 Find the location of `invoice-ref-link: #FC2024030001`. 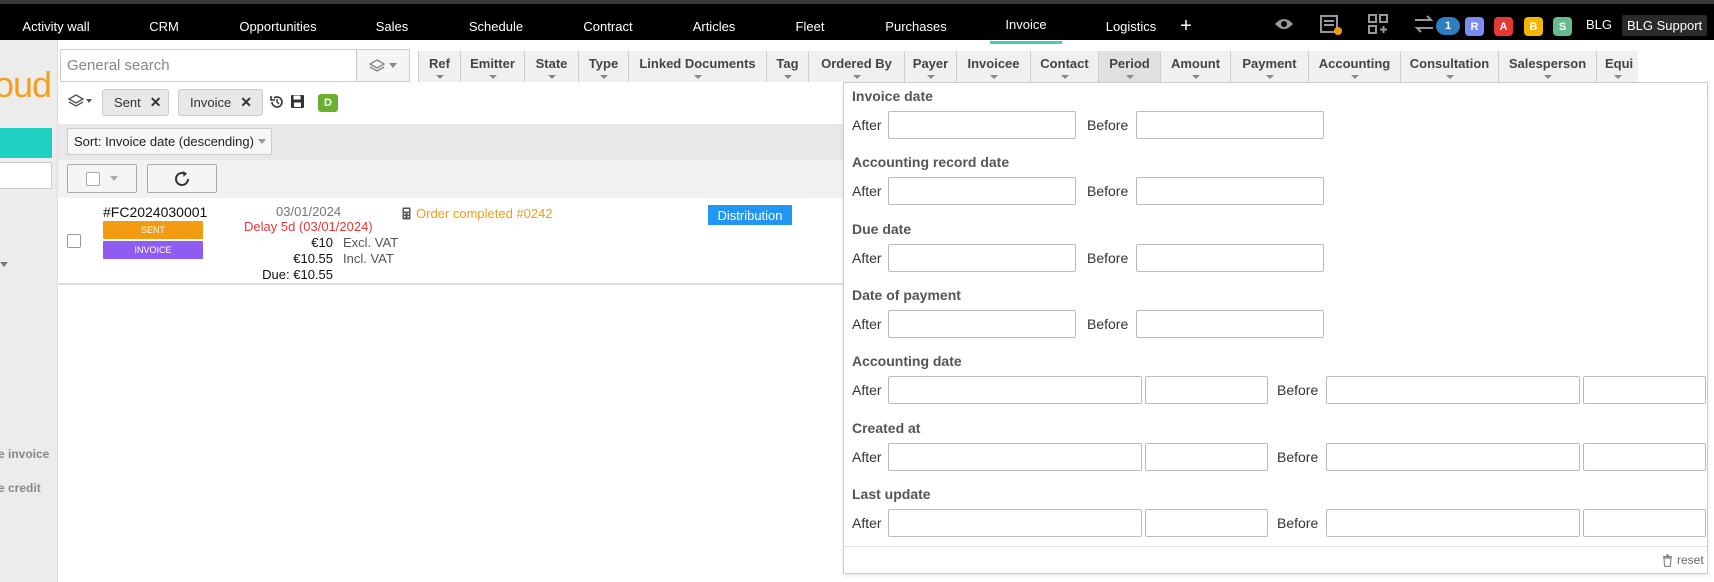

invoice-ref-link: #FC2024030001 is located at coordinates (155, 212).